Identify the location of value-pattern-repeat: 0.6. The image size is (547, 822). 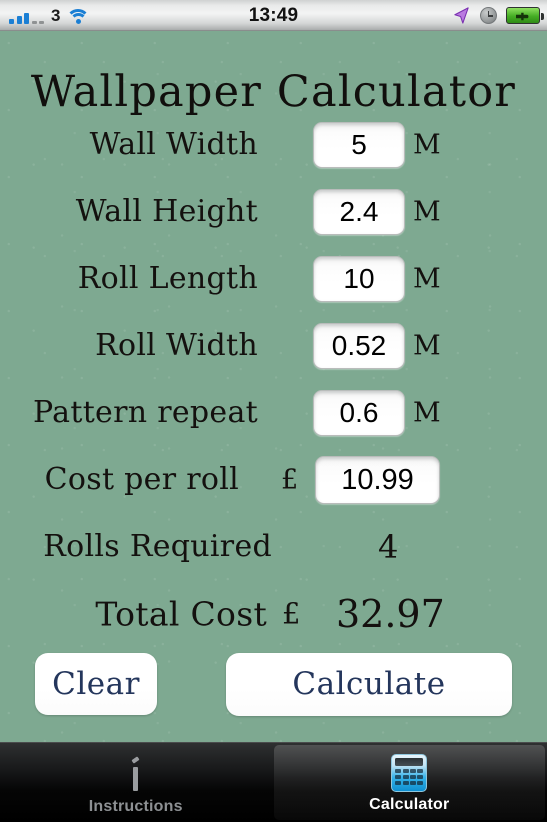
(359, 412).